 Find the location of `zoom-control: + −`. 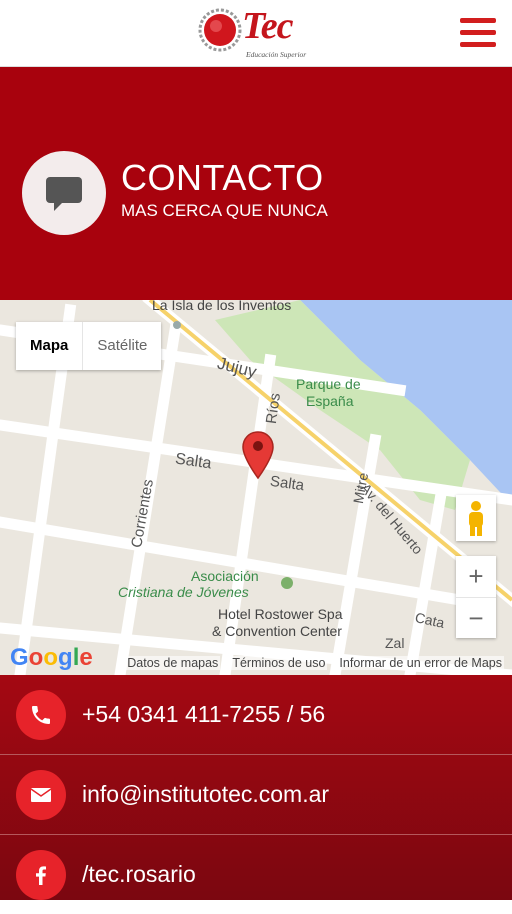

zoom-control: + − is located at coordinates (476, 597).